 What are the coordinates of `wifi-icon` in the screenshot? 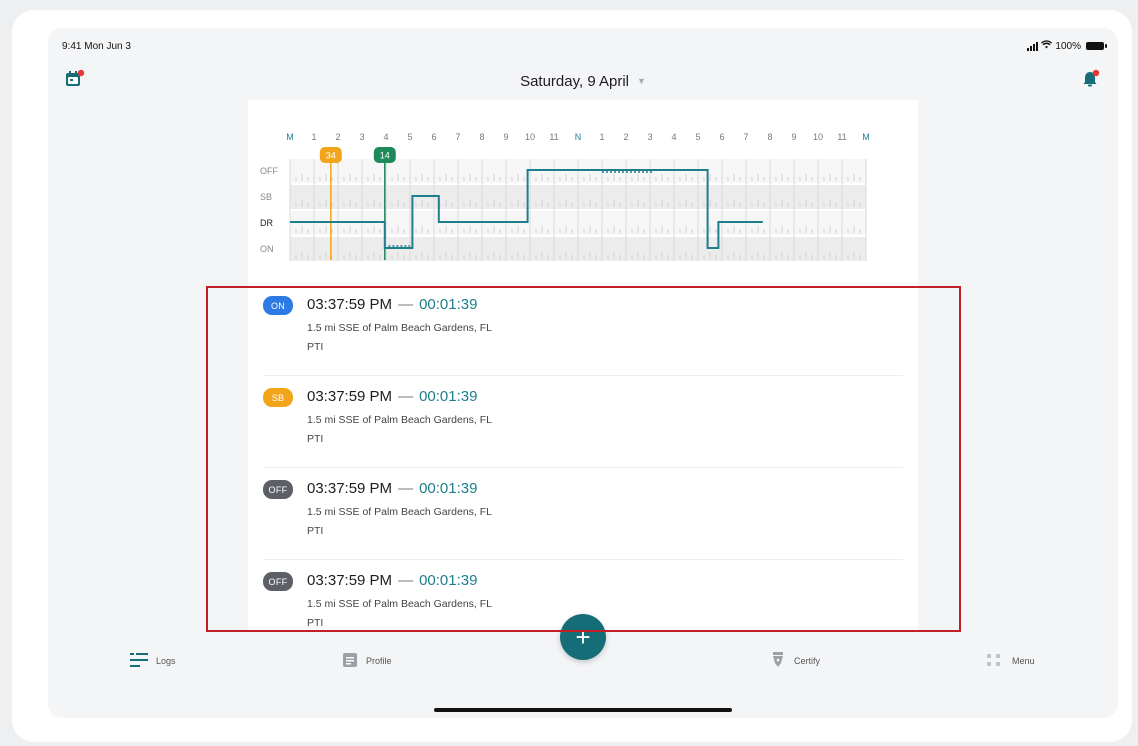 It's located at (1047, 46).